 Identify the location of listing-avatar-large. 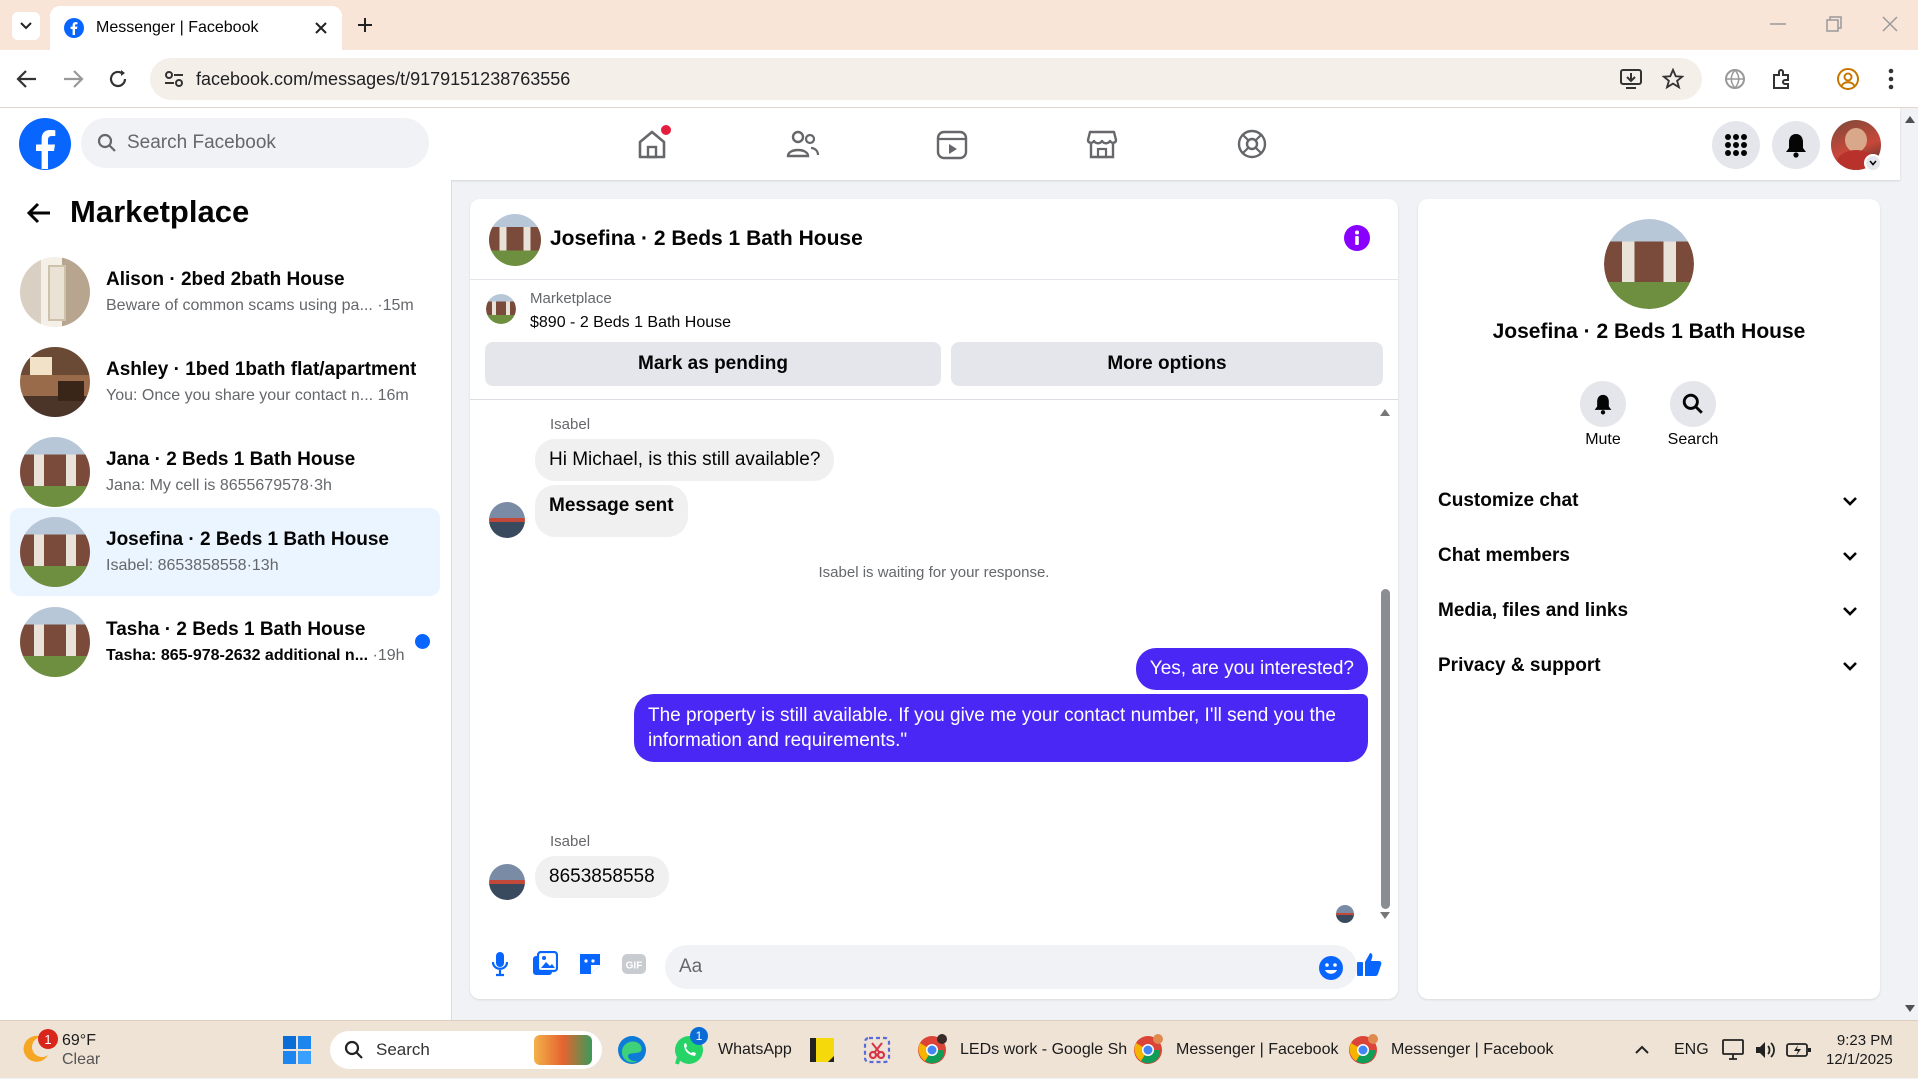
(1649, 264).